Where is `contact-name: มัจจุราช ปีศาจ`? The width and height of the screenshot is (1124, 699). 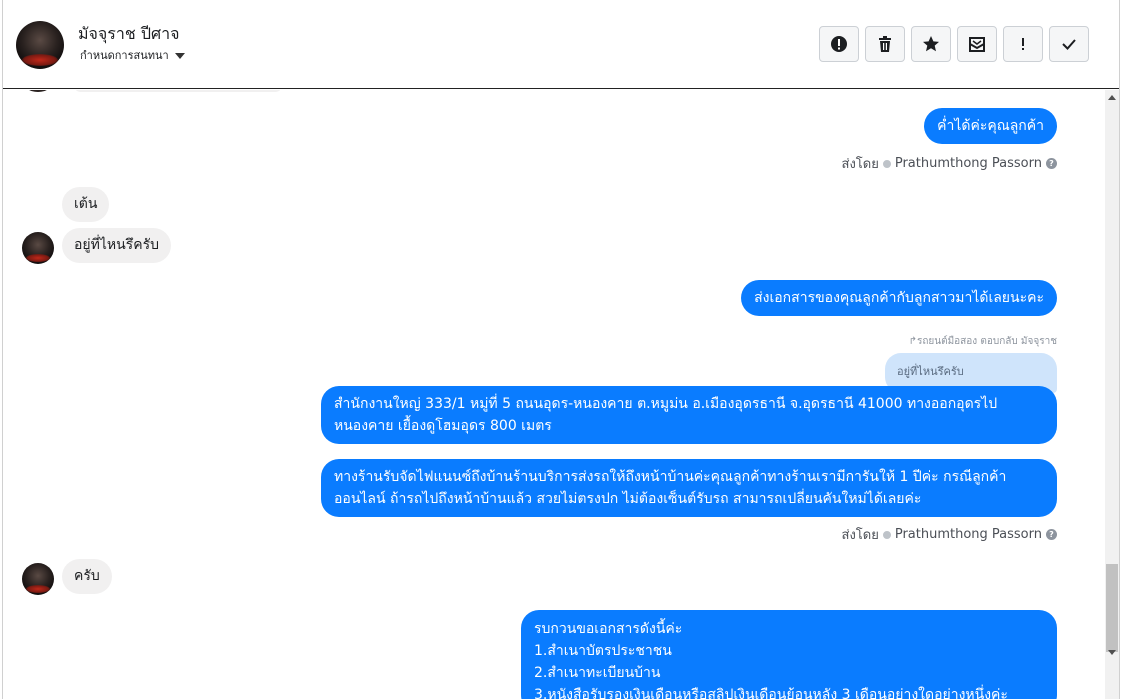 contact-name: มัจจุราช ปีศาจ is located at coordinates (129, 34).